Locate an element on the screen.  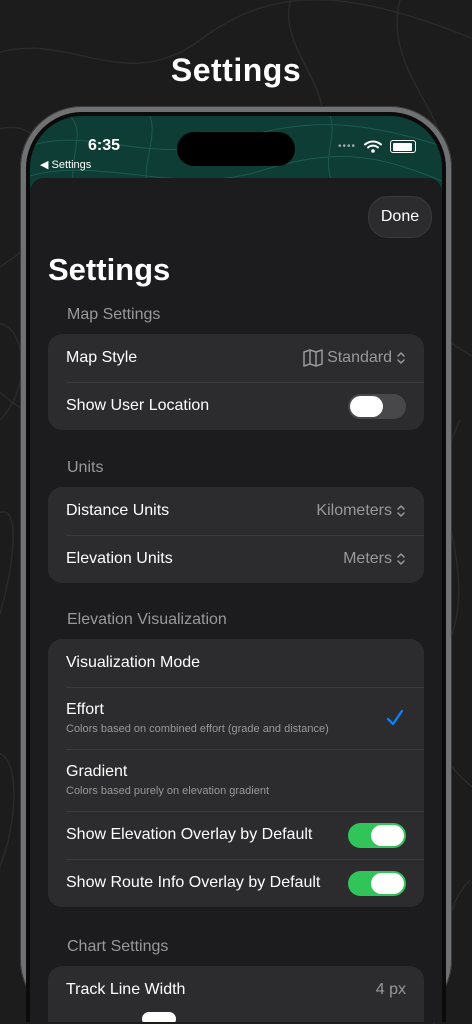
promo-title: Settings is located at coordinates (236, 70).